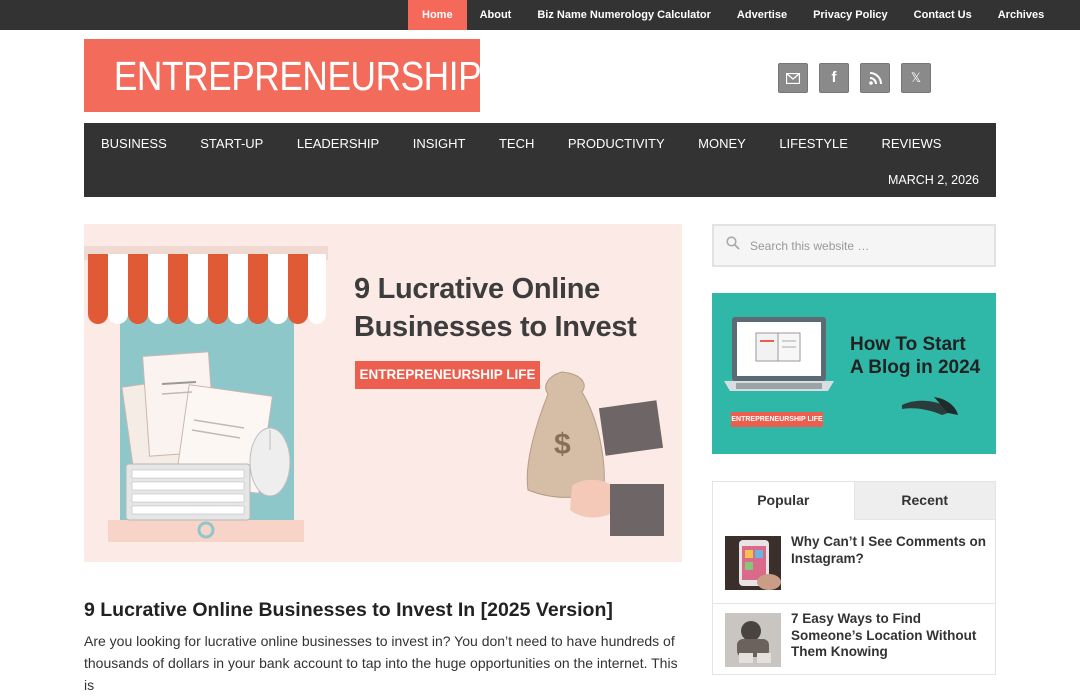 The height and width of the screenshot is (696, 1080). Describe the element at coordinates (850, 15) in the screenshot. I see `top-nav-privacy-policy: Privacy Policy` at that location.